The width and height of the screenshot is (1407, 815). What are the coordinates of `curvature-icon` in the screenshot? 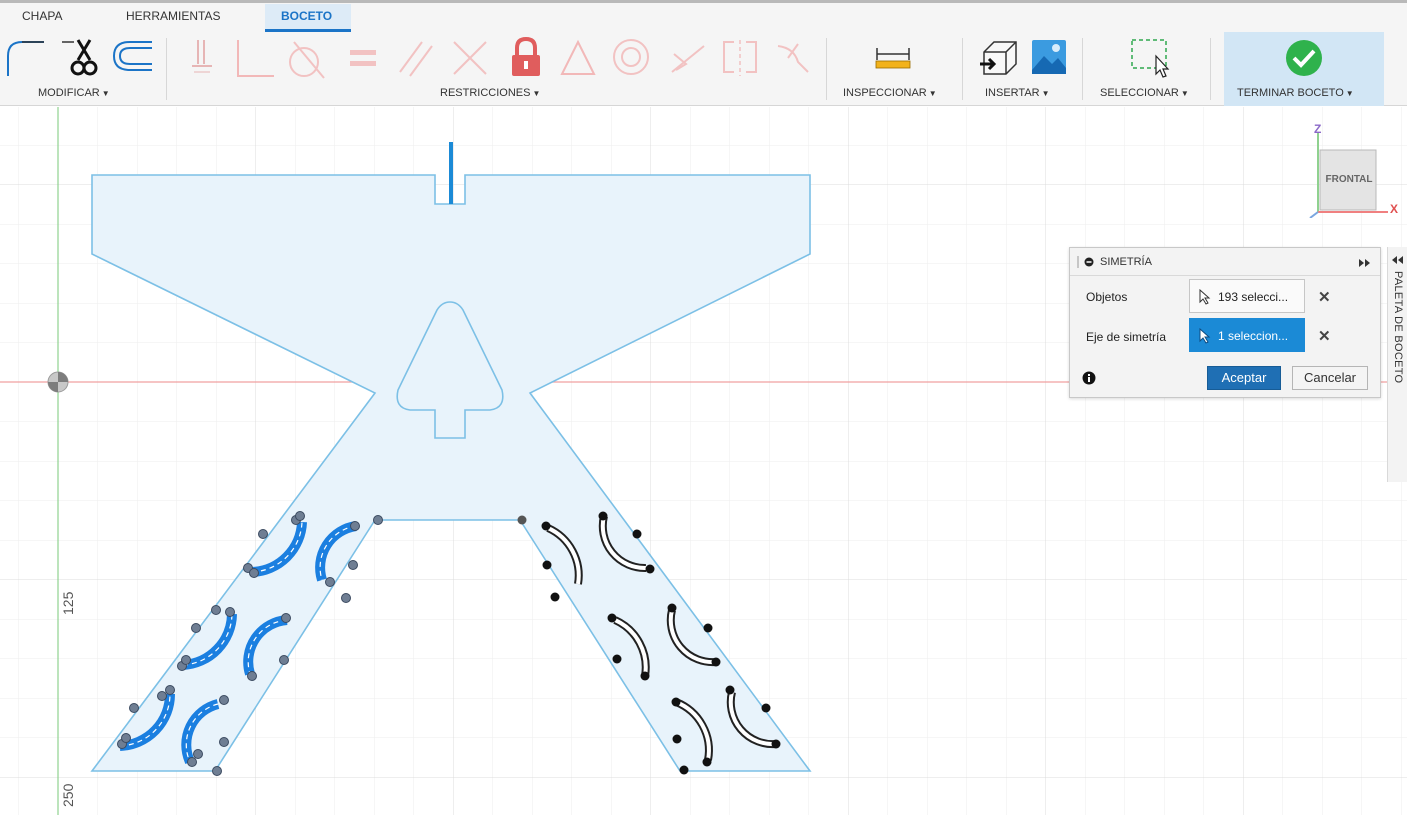 It's located at (794, 58).